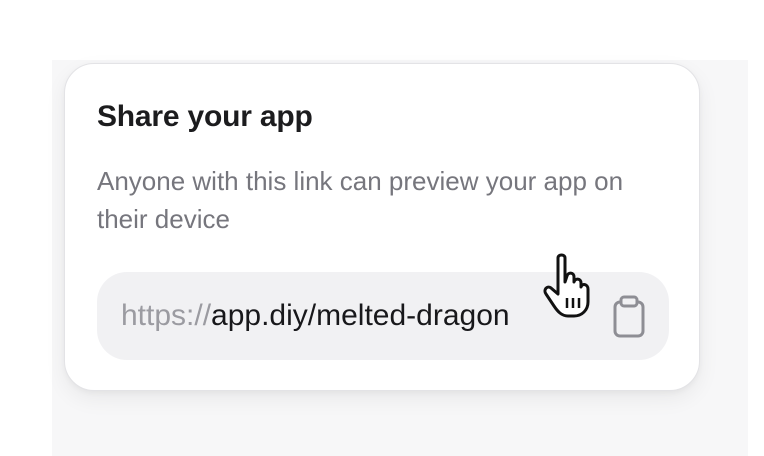 The width and height of the screenshot is (764, 456). I want to click on share-link-text: https://app.diy/melted-dragon, so click(343, 316).